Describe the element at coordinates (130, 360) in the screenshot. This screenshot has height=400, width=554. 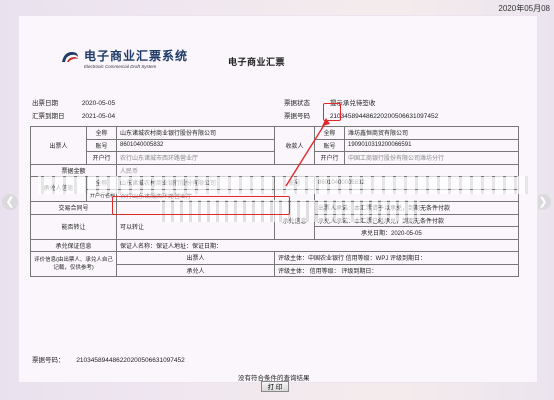
I see `repeat-number-value: 210345894486220200506631097452` at that location.